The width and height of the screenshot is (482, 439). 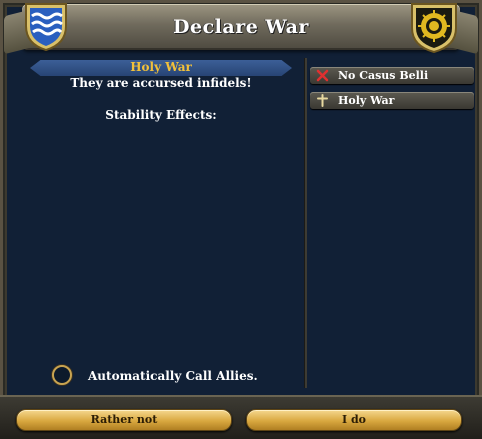 I want to click on cross-icon, so click(x=322, y=100).